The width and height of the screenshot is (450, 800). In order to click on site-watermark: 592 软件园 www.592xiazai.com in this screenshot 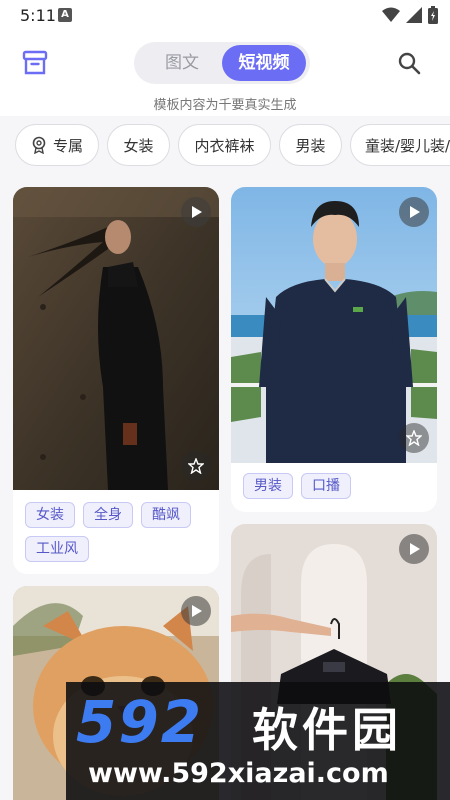, I will do `click(258, 741)`.